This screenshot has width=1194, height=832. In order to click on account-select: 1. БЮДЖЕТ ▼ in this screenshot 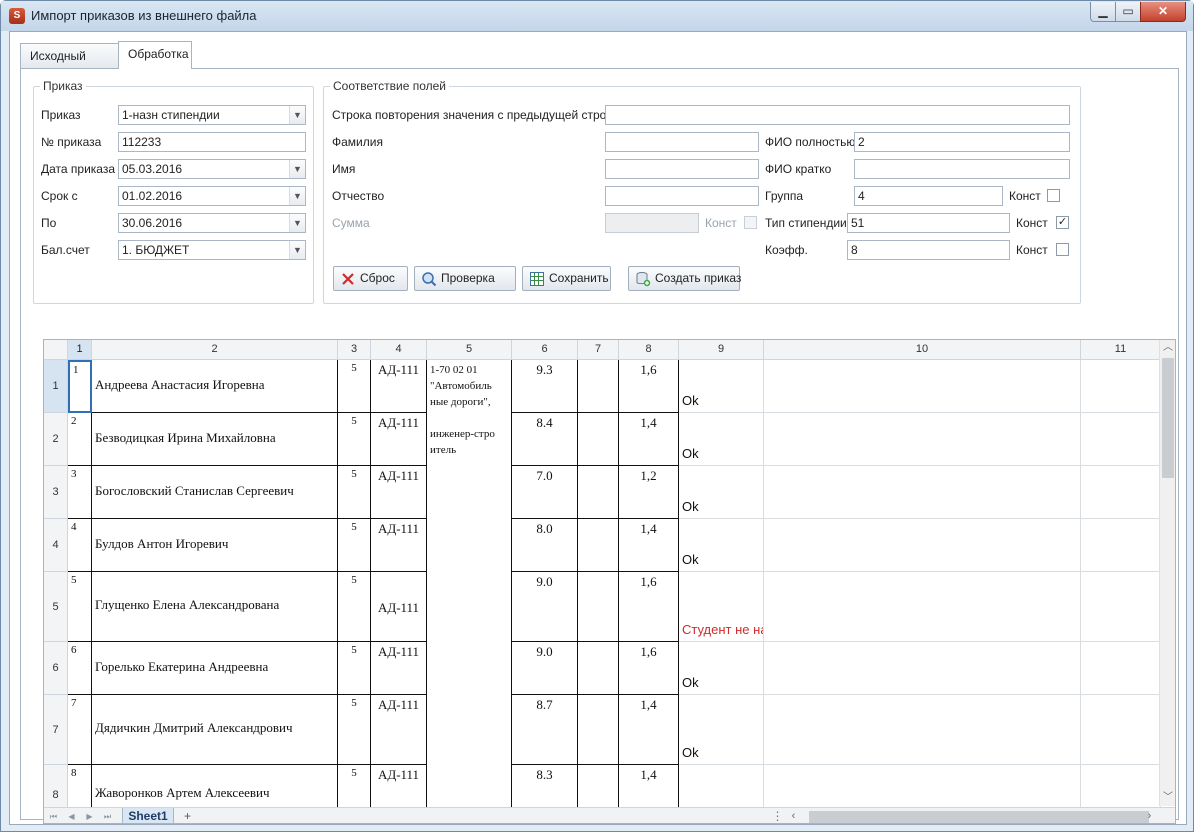, I will do `click(212, 250)`.